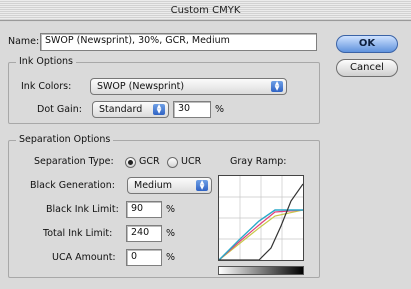  What do you see at coordinates (134, 256) in the screenshot?
I see `uca-amount-value: 0` at bounding box center [134, 256].